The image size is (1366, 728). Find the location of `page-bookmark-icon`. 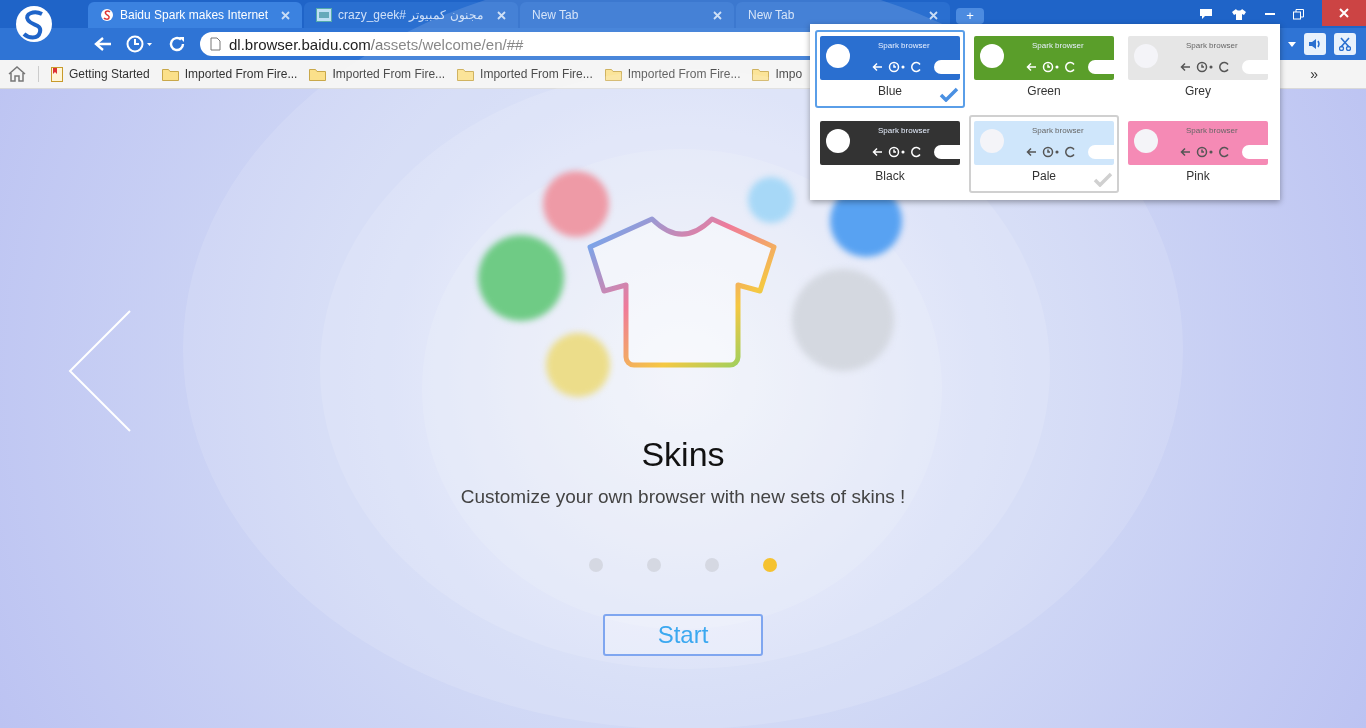

page-bookmark-icon is located at coordinates (57, 74).